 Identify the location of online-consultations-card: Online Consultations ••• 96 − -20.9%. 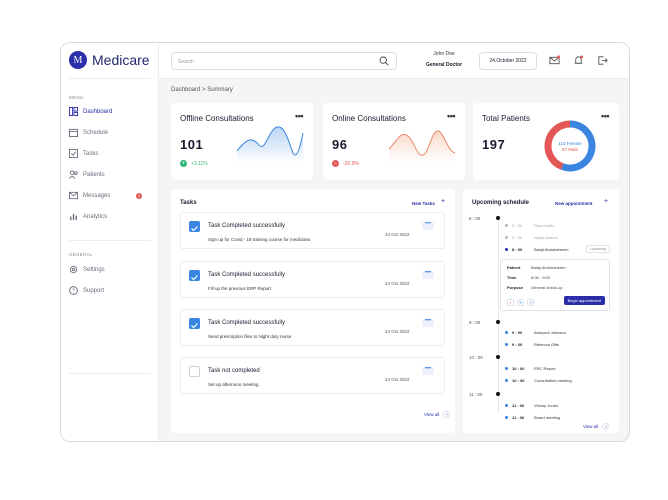
(394, 141).